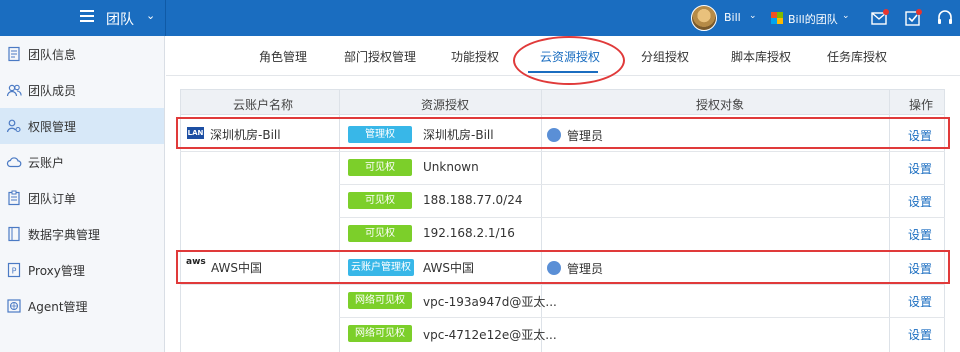  Describe the element at coordinates (704, 18) in the screenshot. I see `avatar` at that location.